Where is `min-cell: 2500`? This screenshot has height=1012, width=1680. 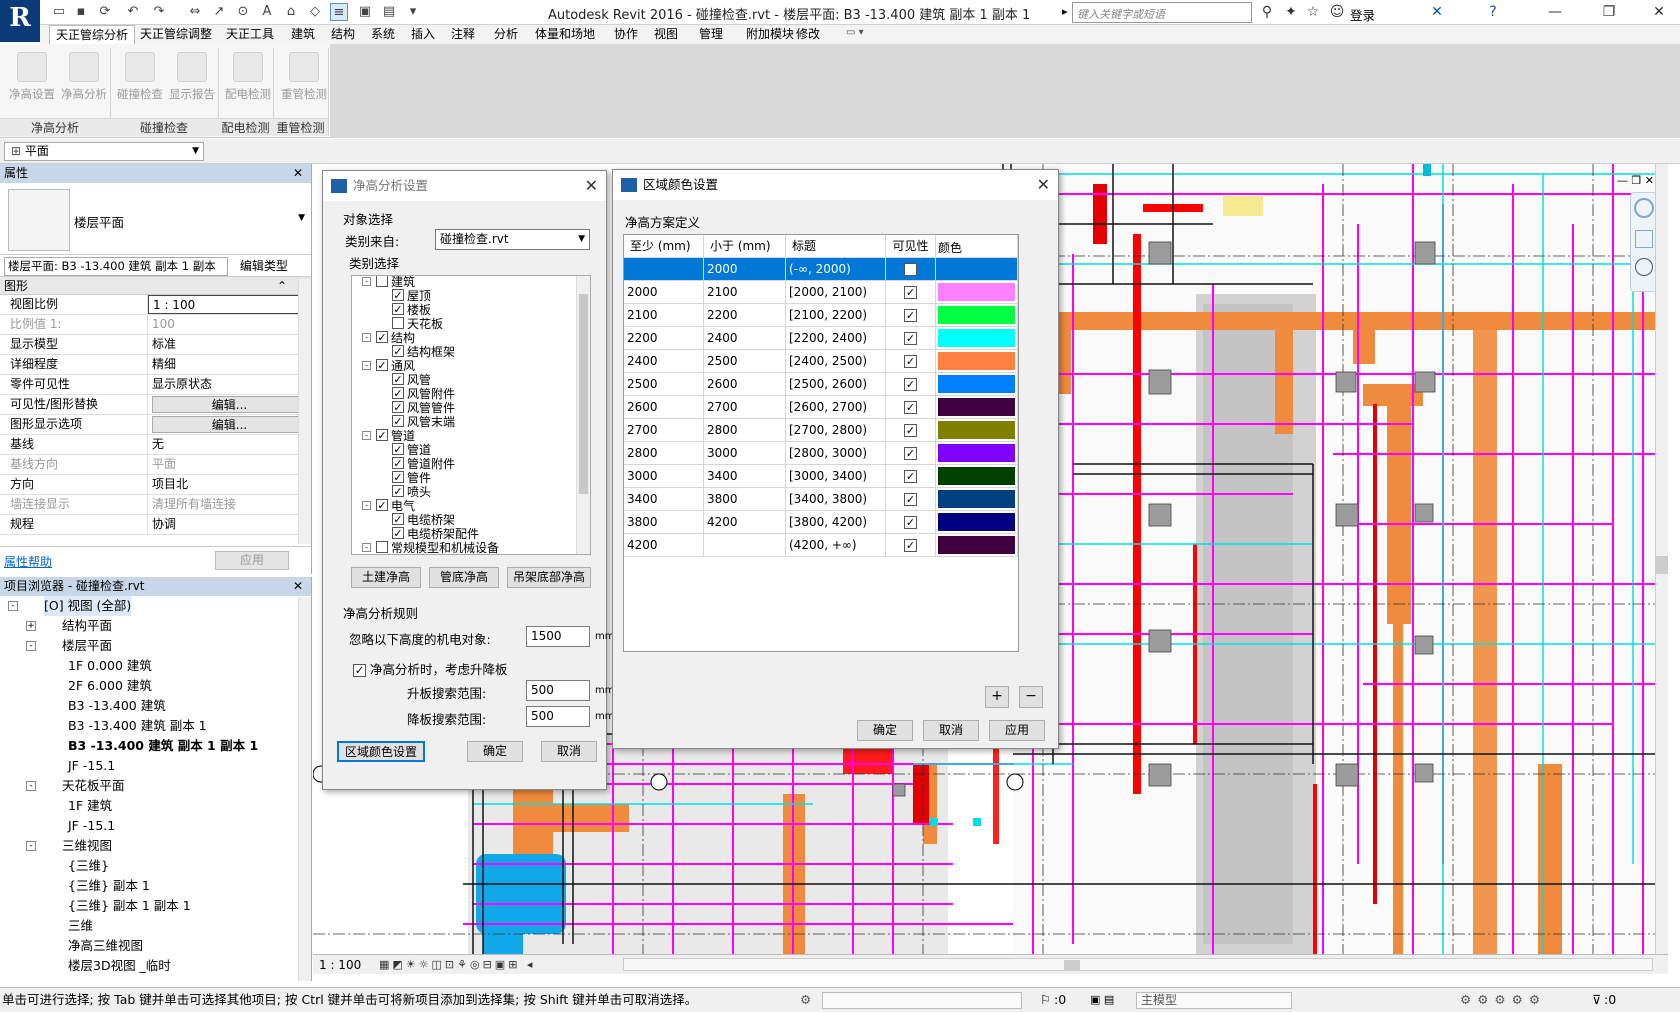 min-cell: 2500 is located at coordinates (664, 384).